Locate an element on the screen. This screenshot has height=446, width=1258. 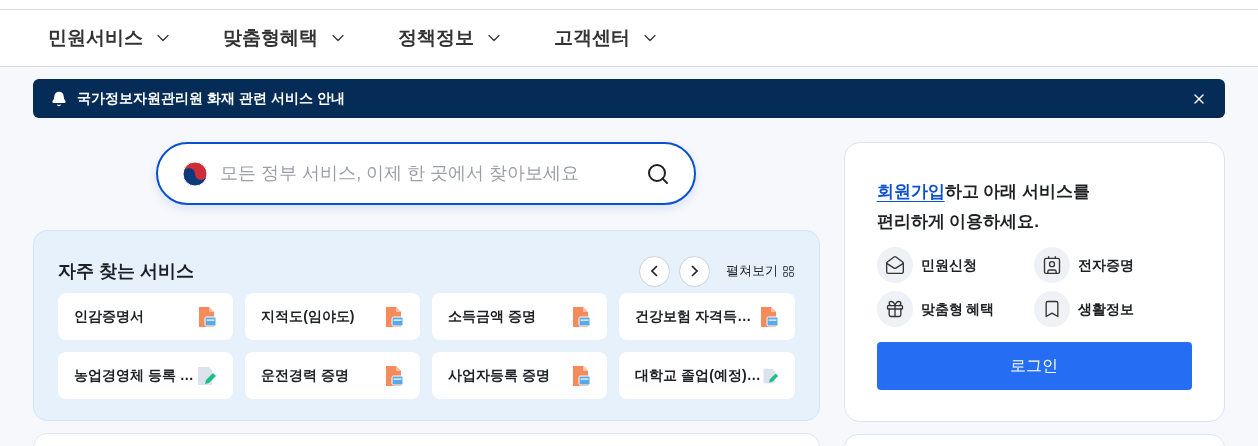
signup-link: 회원가입 is located at coordinates (910, 191).